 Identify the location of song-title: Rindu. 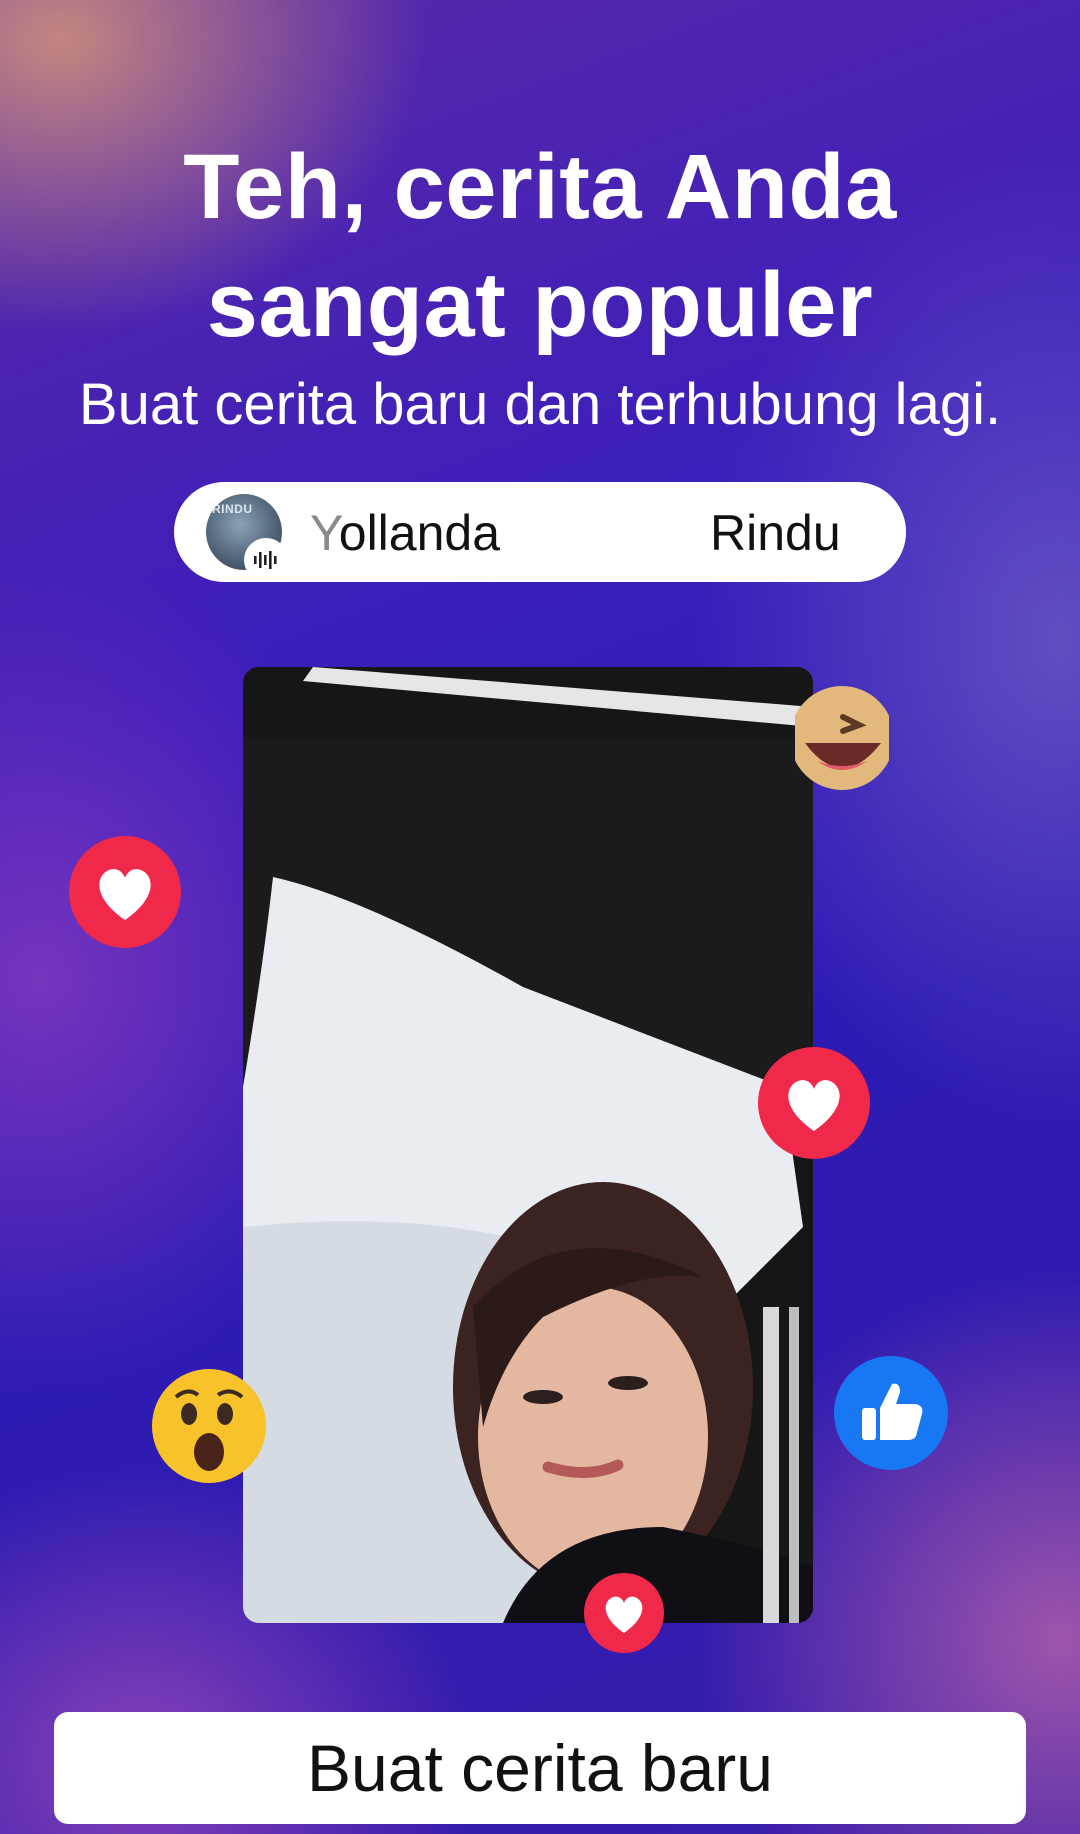
(775, 533).